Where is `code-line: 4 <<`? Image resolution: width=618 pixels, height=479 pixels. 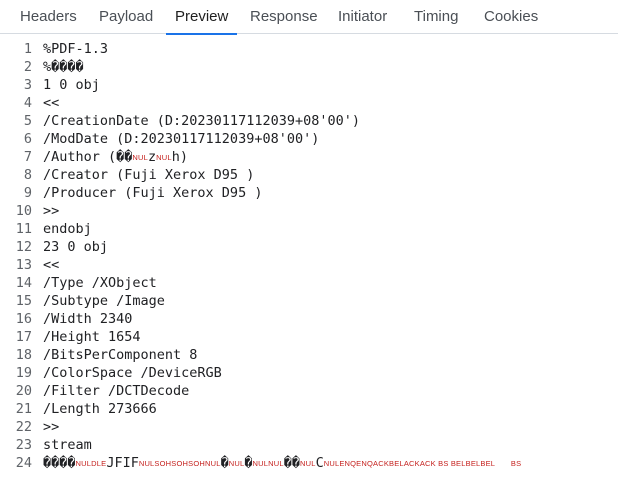
code-line: 4 << is located at coordinates (309, 103).